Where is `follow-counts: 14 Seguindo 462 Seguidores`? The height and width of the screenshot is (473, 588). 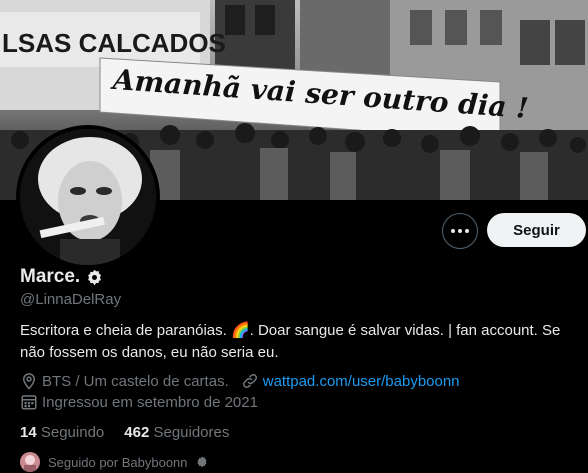
follow-counts: 14 Seguindo 462 Seguidores is located at coordinates (124, 432).